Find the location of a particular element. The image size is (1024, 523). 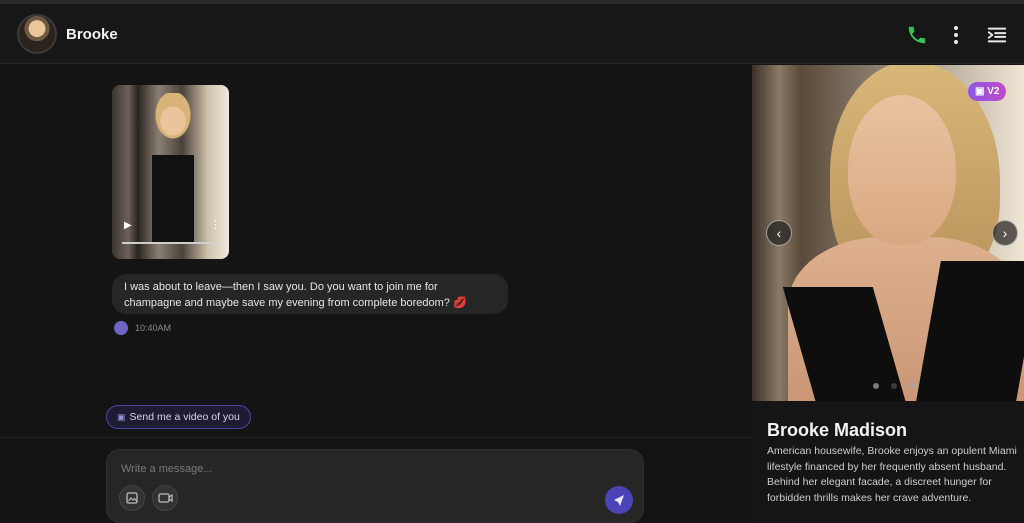

sidebar-toggle-icon is located at coordinates (997, 35).